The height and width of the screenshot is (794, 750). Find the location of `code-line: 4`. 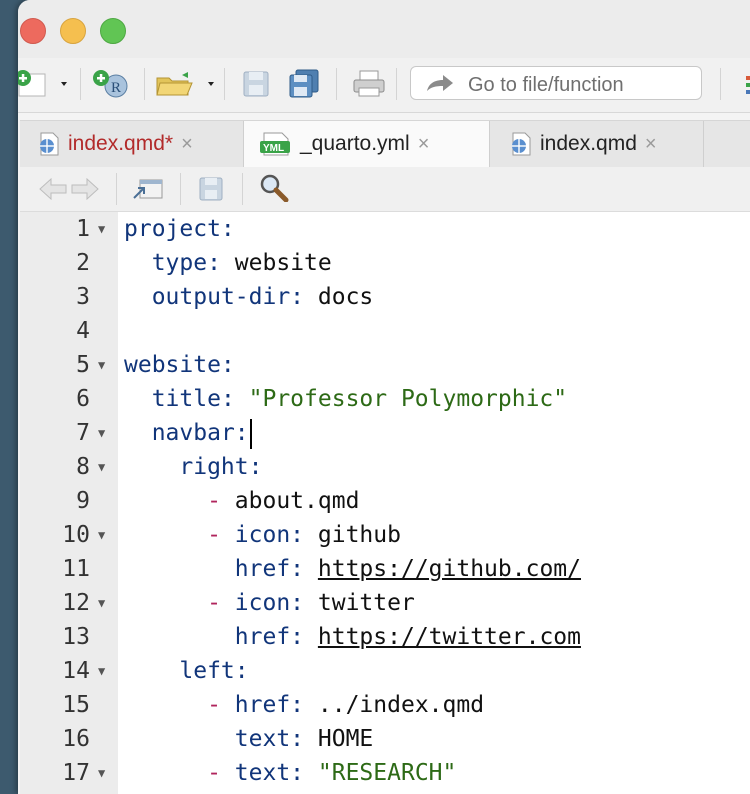

code-line: 4 is located at coordinates (383, 331).